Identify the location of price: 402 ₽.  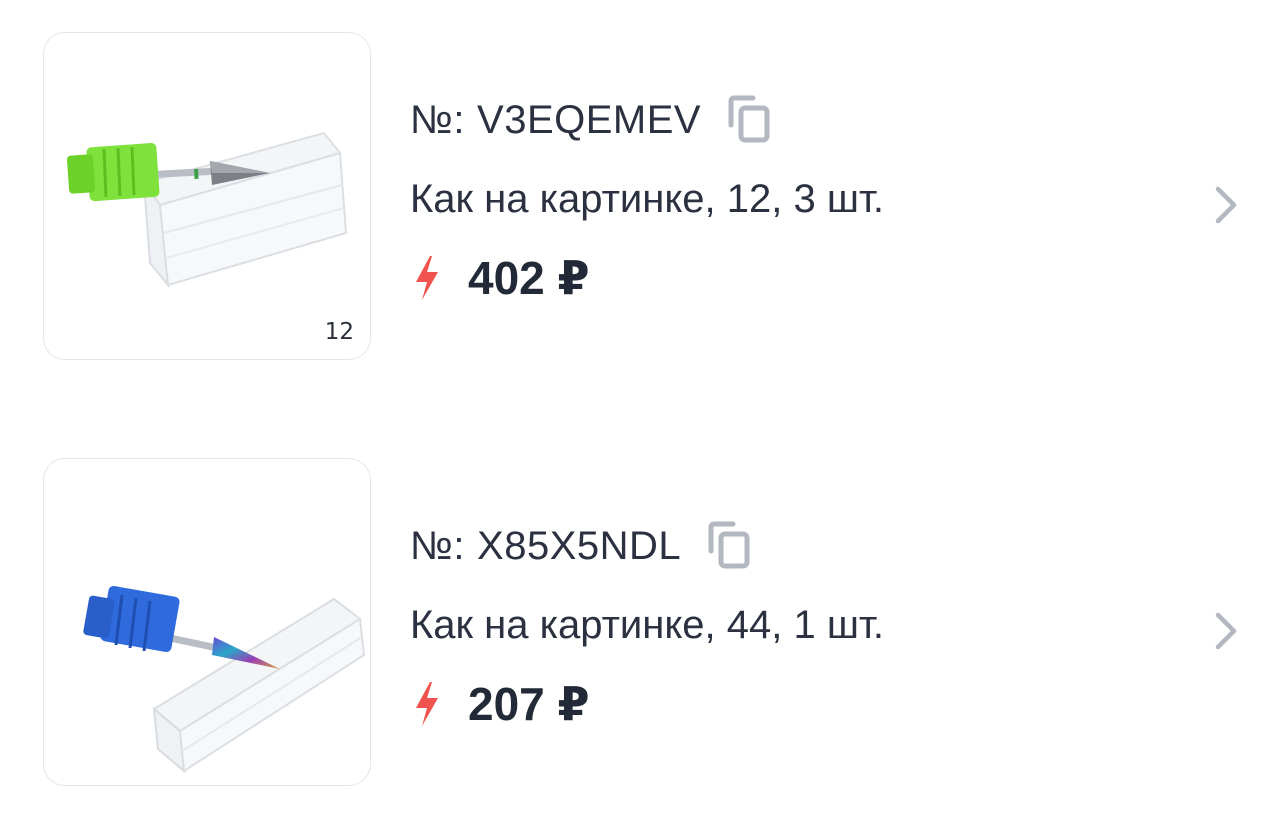
(529, 278).